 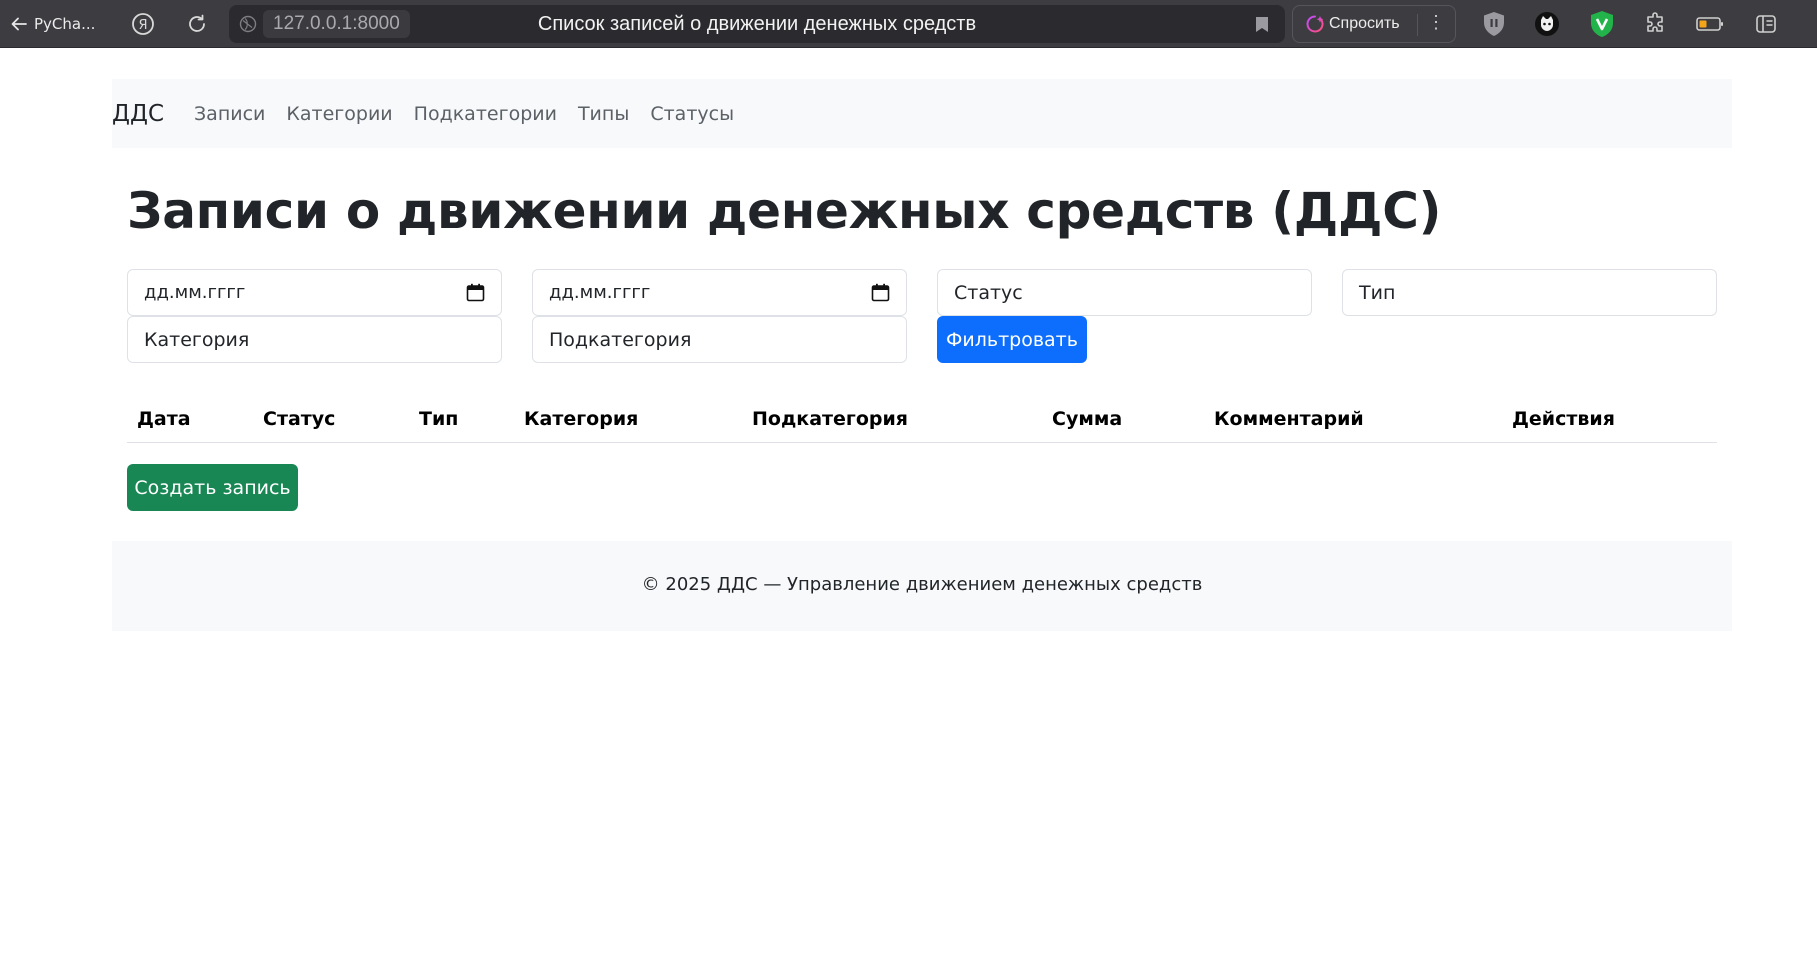 I want to click on puzzle-icon, so click(x=1655, y=22).